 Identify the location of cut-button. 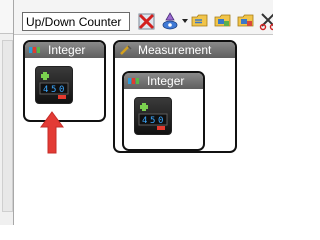
(266, 21).